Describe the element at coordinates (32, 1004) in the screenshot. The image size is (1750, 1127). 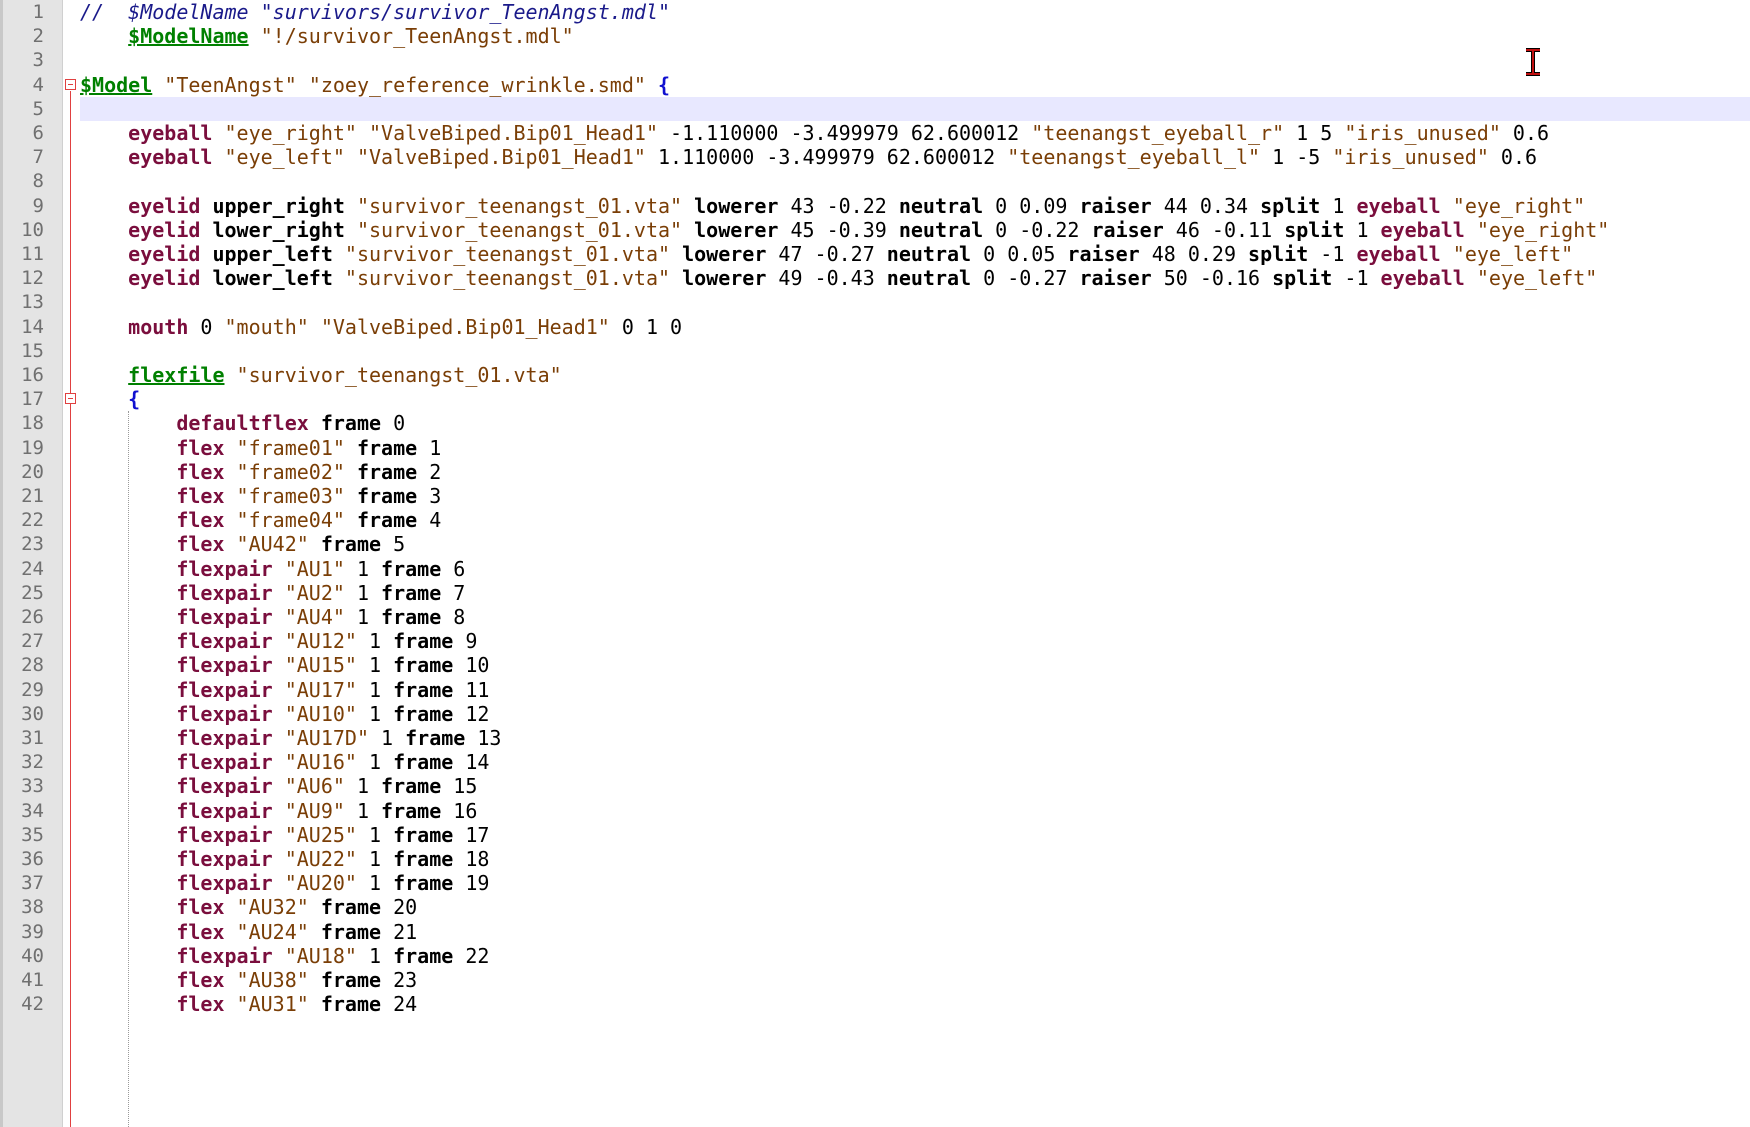
I see `line-number: 42` at that location.